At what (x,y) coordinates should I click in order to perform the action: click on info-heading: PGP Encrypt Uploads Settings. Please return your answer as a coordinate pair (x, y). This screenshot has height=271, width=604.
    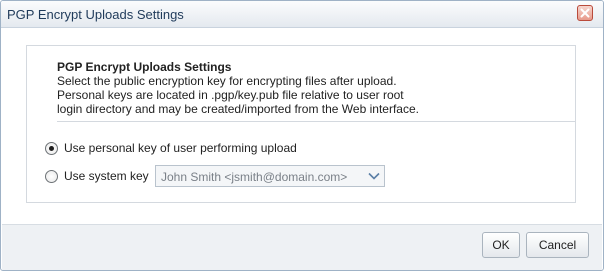
    Looking at the image, I should click on (144, 67).